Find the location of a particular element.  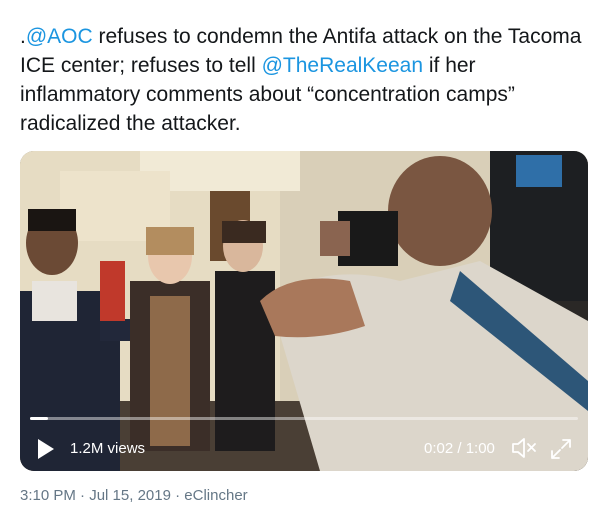

video-progress-track is located at coordinates (304, 418).